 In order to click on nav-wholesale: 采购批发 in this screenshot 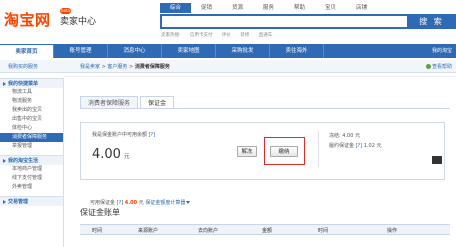, I will do `click(243, 51)`.